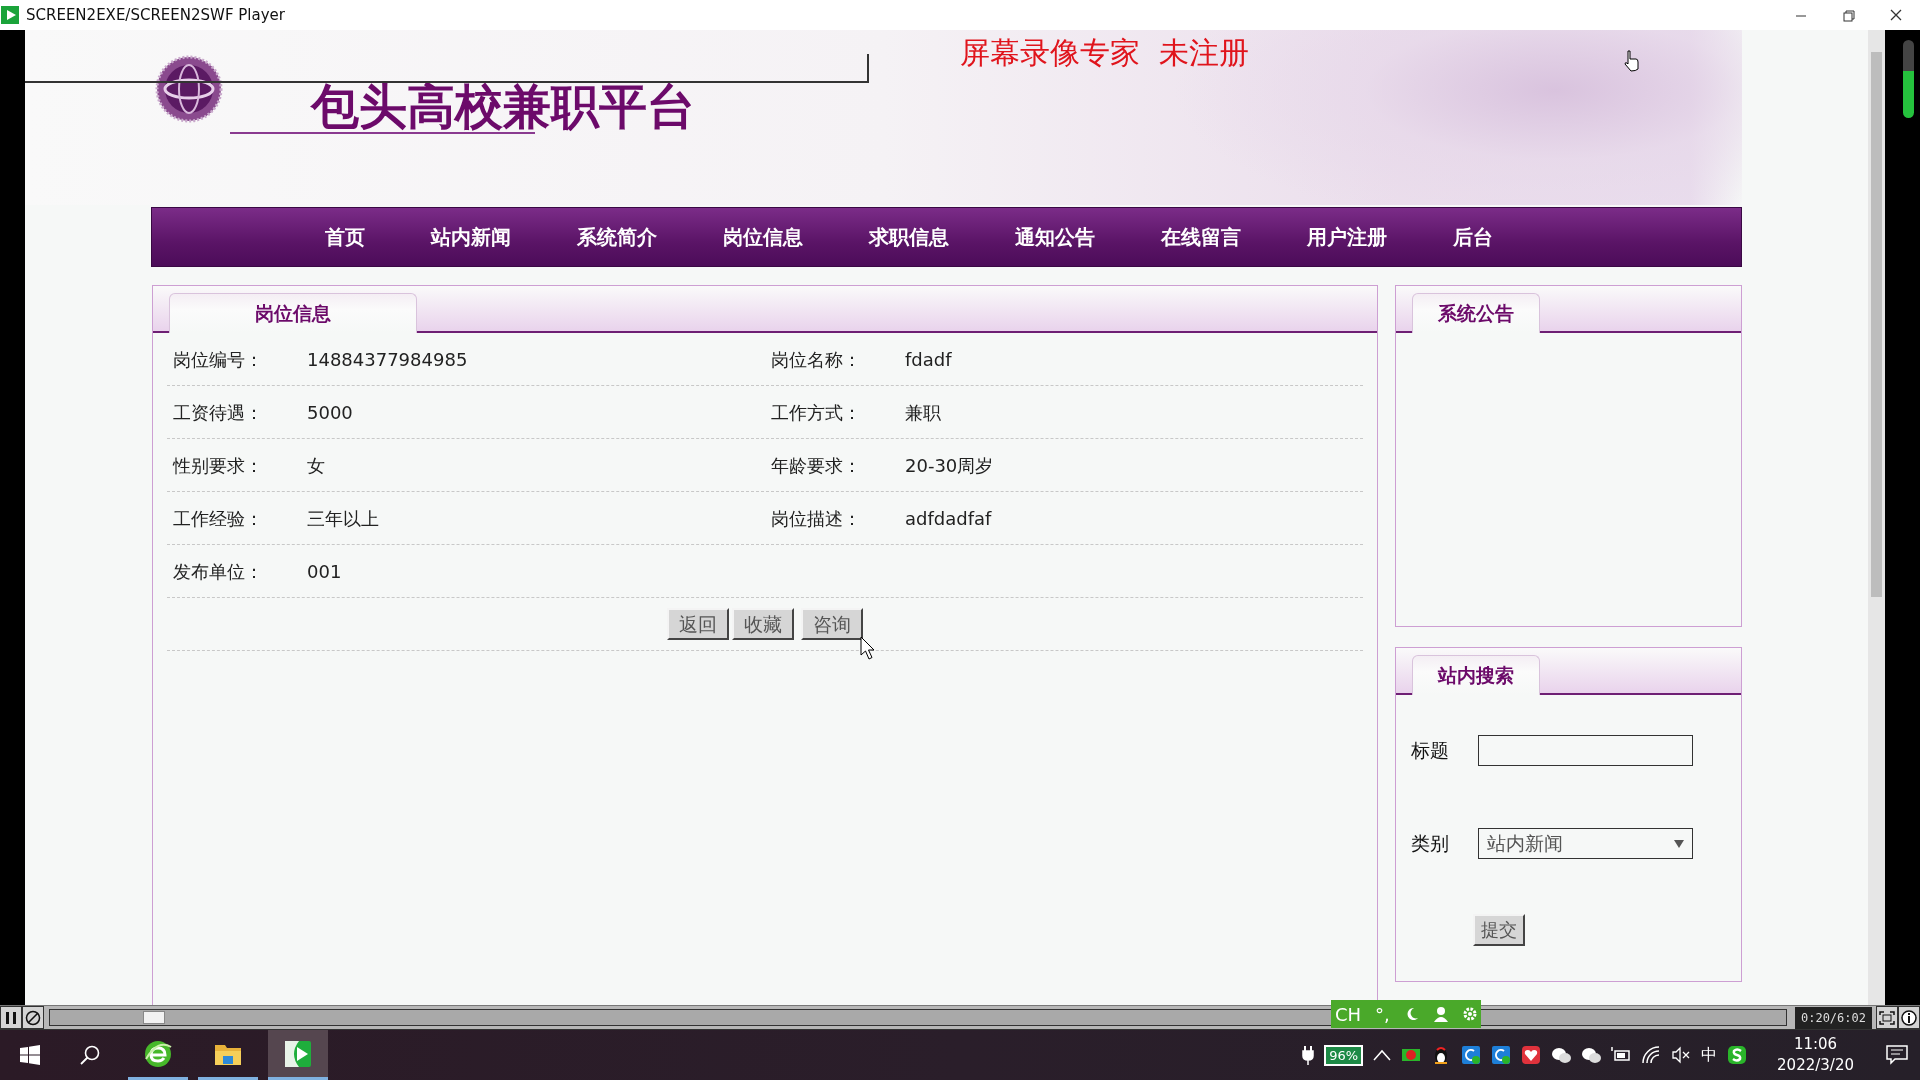 This screenshot has height=1080, width=1920. I want to click on scrollbar-thumb, so click(1876, 324).